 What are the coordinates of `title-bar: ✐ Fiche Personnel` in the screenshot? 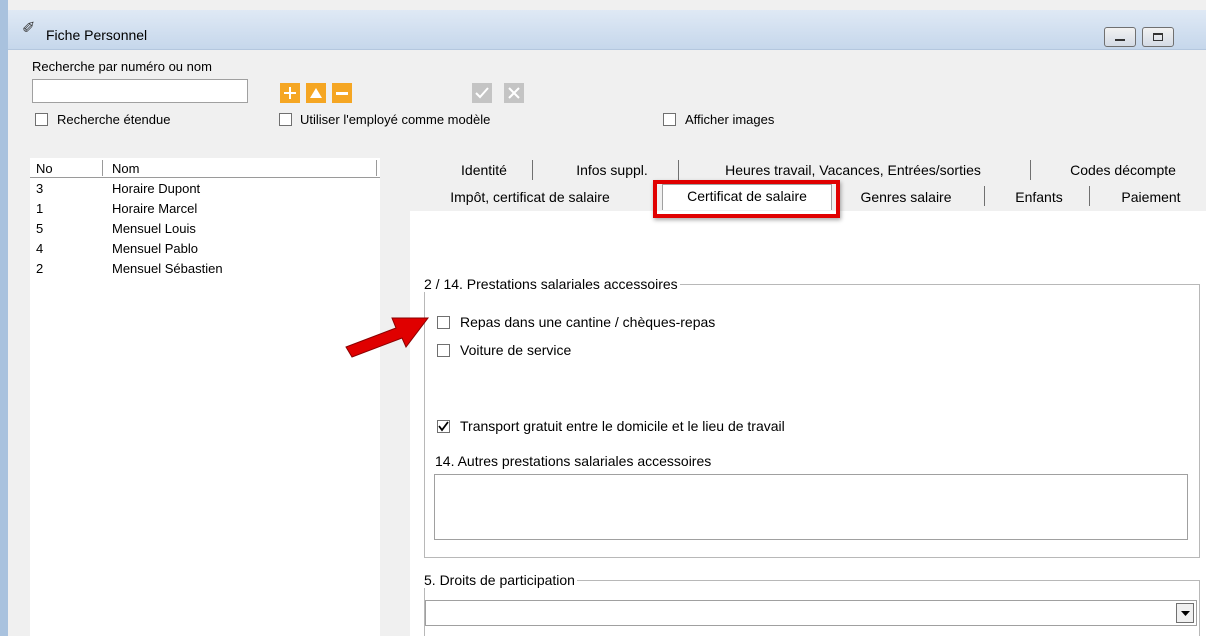 It's located at (607, 30).